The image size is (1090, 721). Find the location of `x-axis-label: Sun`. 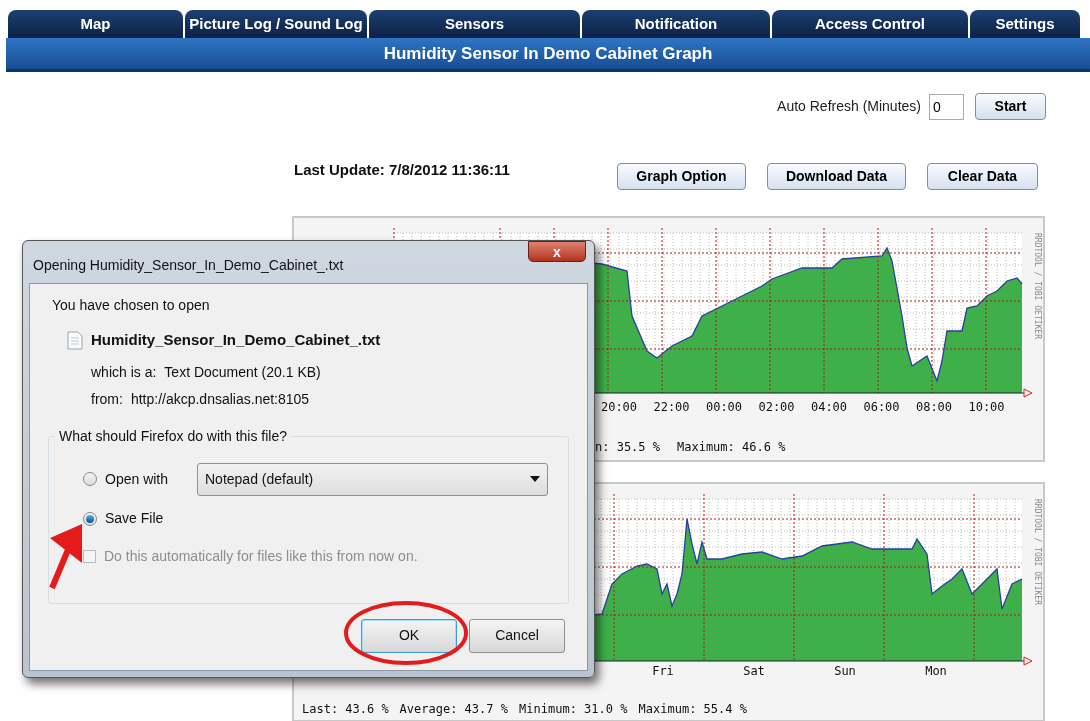

x-axis-label: Sun is located at coordinates (845, 671).